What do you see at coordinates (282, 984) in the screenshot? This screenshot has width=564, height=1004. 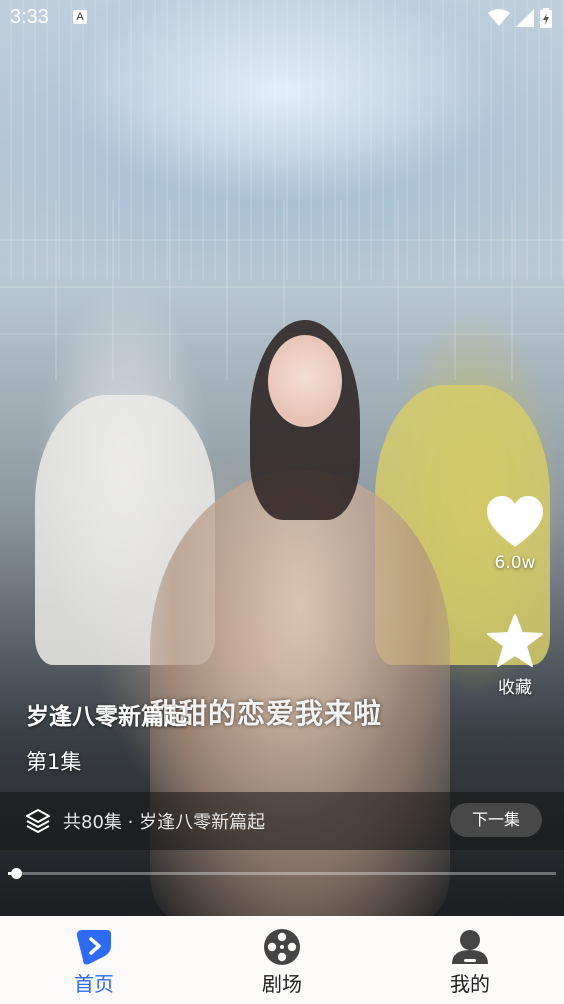 I see `nav-label-theater: 剧场` at bounding box center [282, 984].